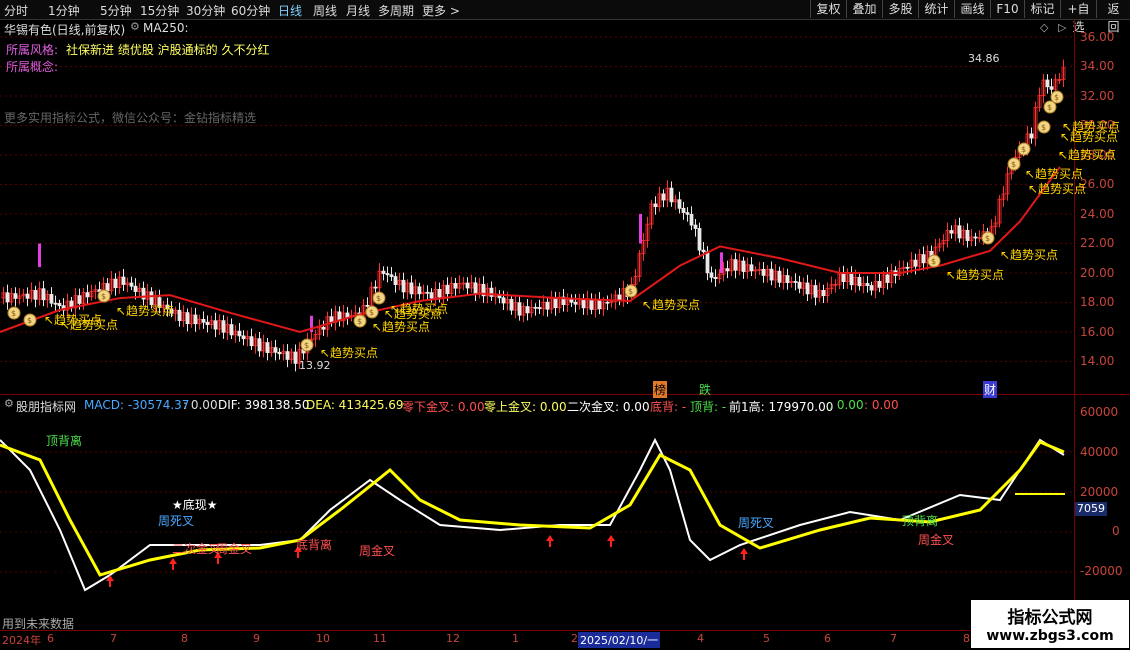  What do you see at coordinates (380, 638) in the screenshot?
I see `x-label-11: 11` at bounding box center [380, 638].